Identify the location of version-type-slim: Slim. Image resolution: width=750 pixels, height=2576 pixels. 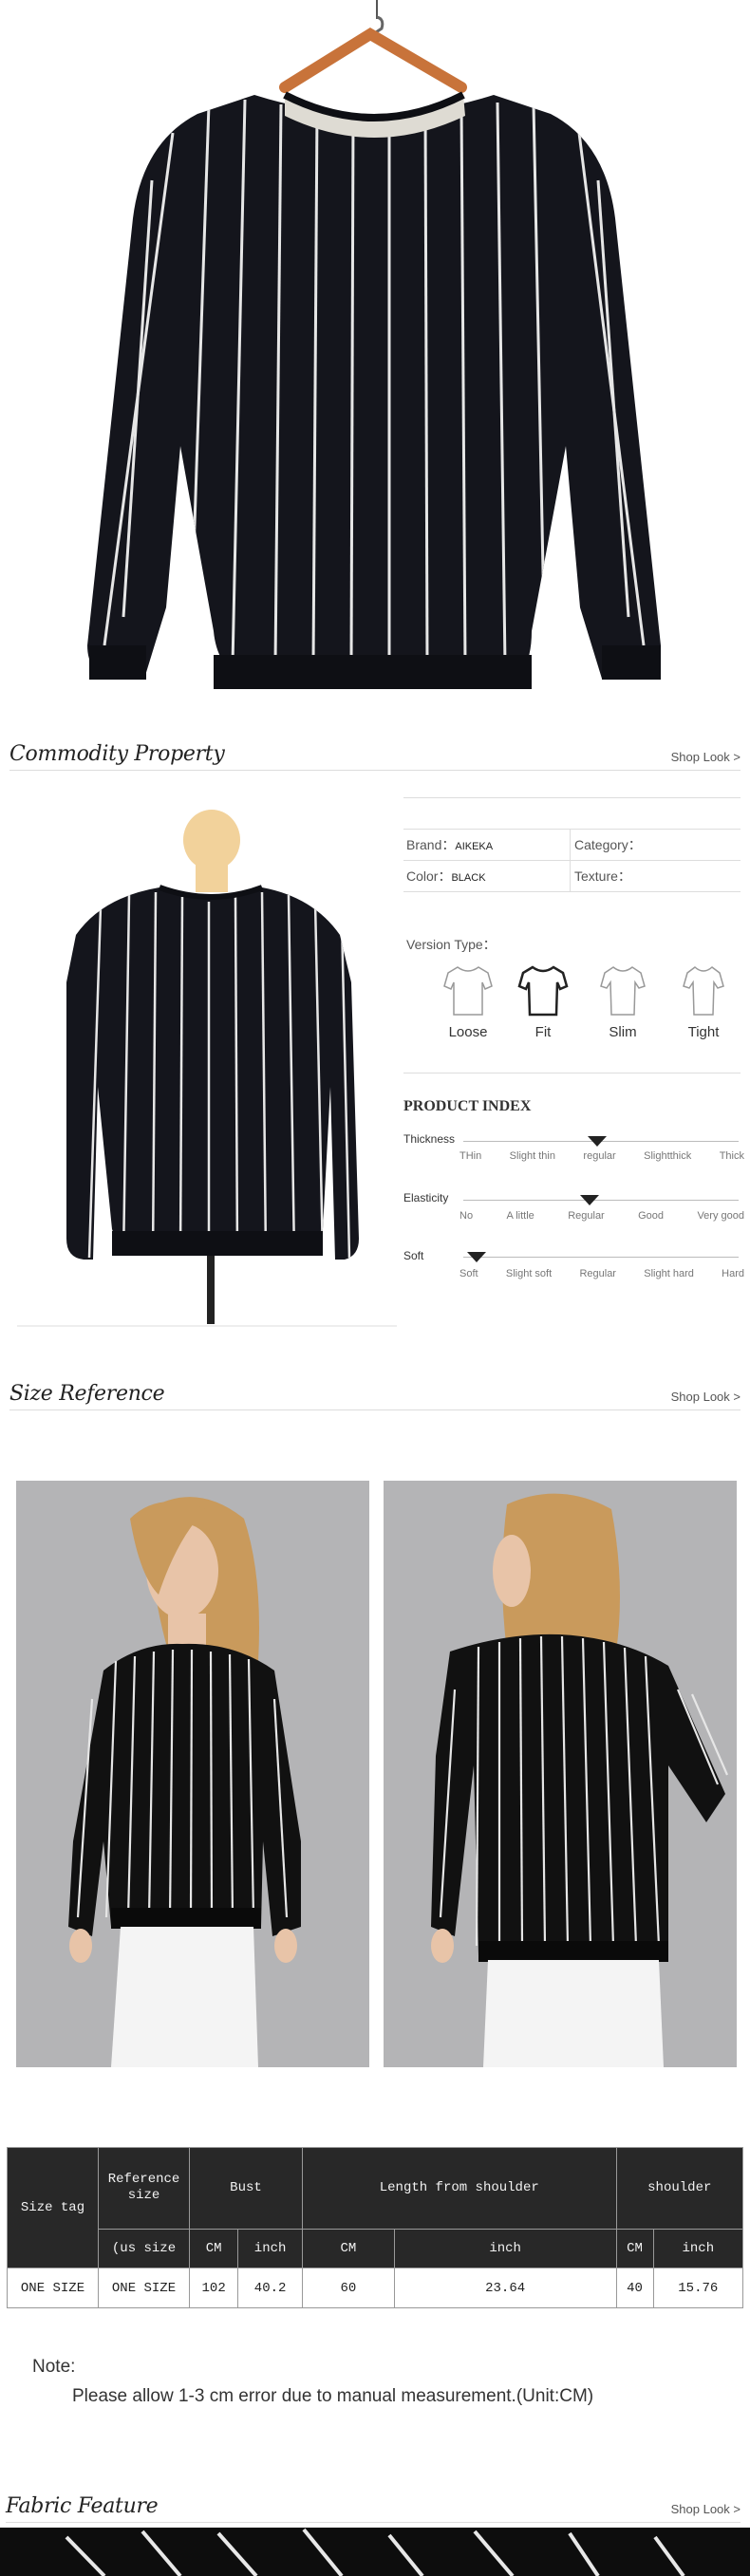
(622, 1002).